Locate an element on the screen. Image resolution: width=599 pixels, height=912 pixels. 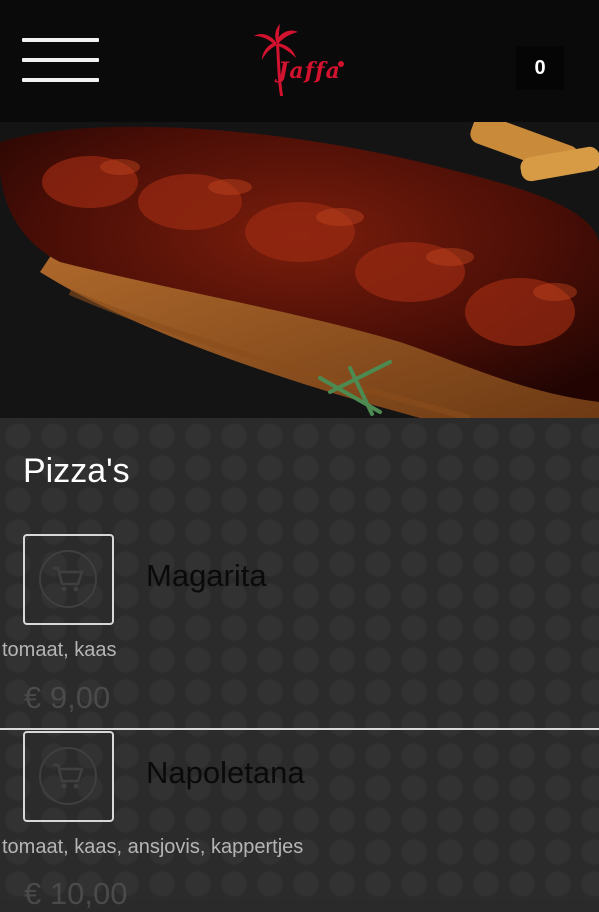
item-price: € 10,00 is located at coordinates (76, 893).